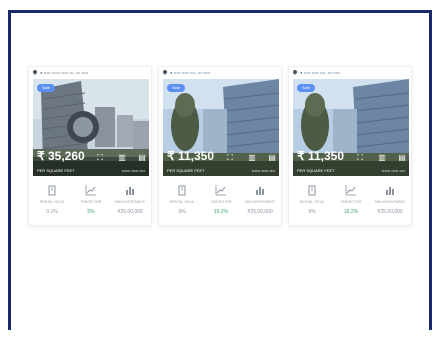 This screenshot has width=441, height=338. What do you see at coordinates (91, 212) in the screenshot?
I see `stat-value: 5%` at bounding box center [91, 212].